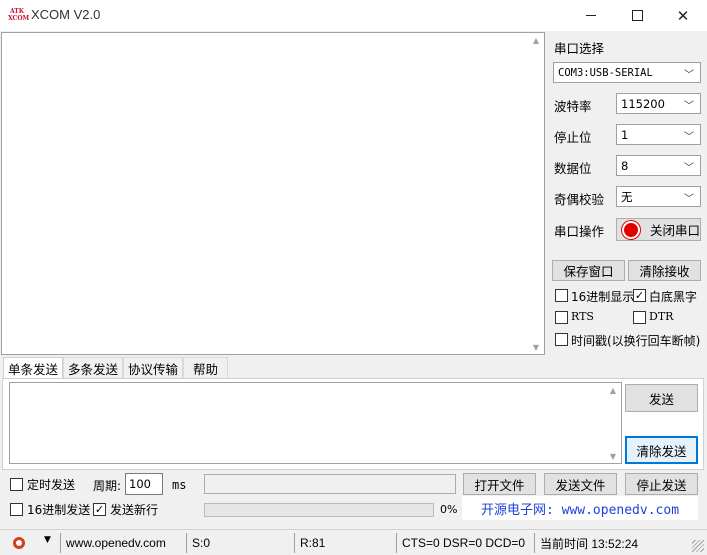 The width and height of the screenshot is (707, 555). I want to click on clear-send-button: 清除发送, so click(661, 450).